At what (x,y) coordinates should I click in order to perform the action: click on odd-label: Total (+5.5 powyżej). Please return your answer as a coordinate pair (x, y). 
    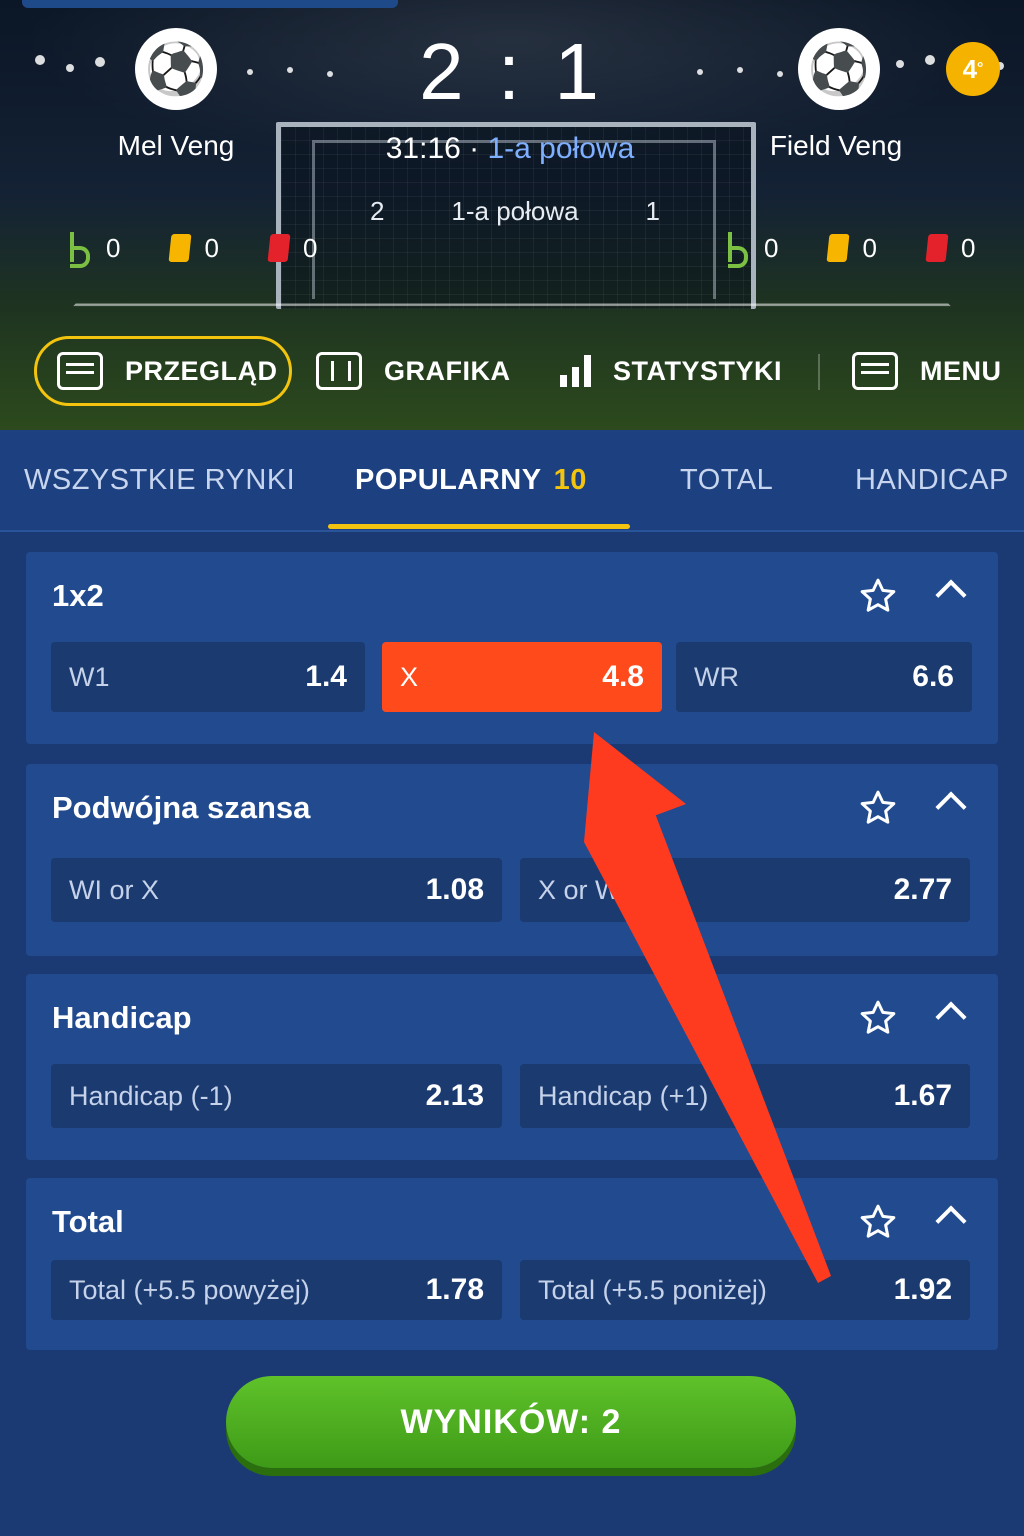
    Looking at the image, I should click on (189, 1289).